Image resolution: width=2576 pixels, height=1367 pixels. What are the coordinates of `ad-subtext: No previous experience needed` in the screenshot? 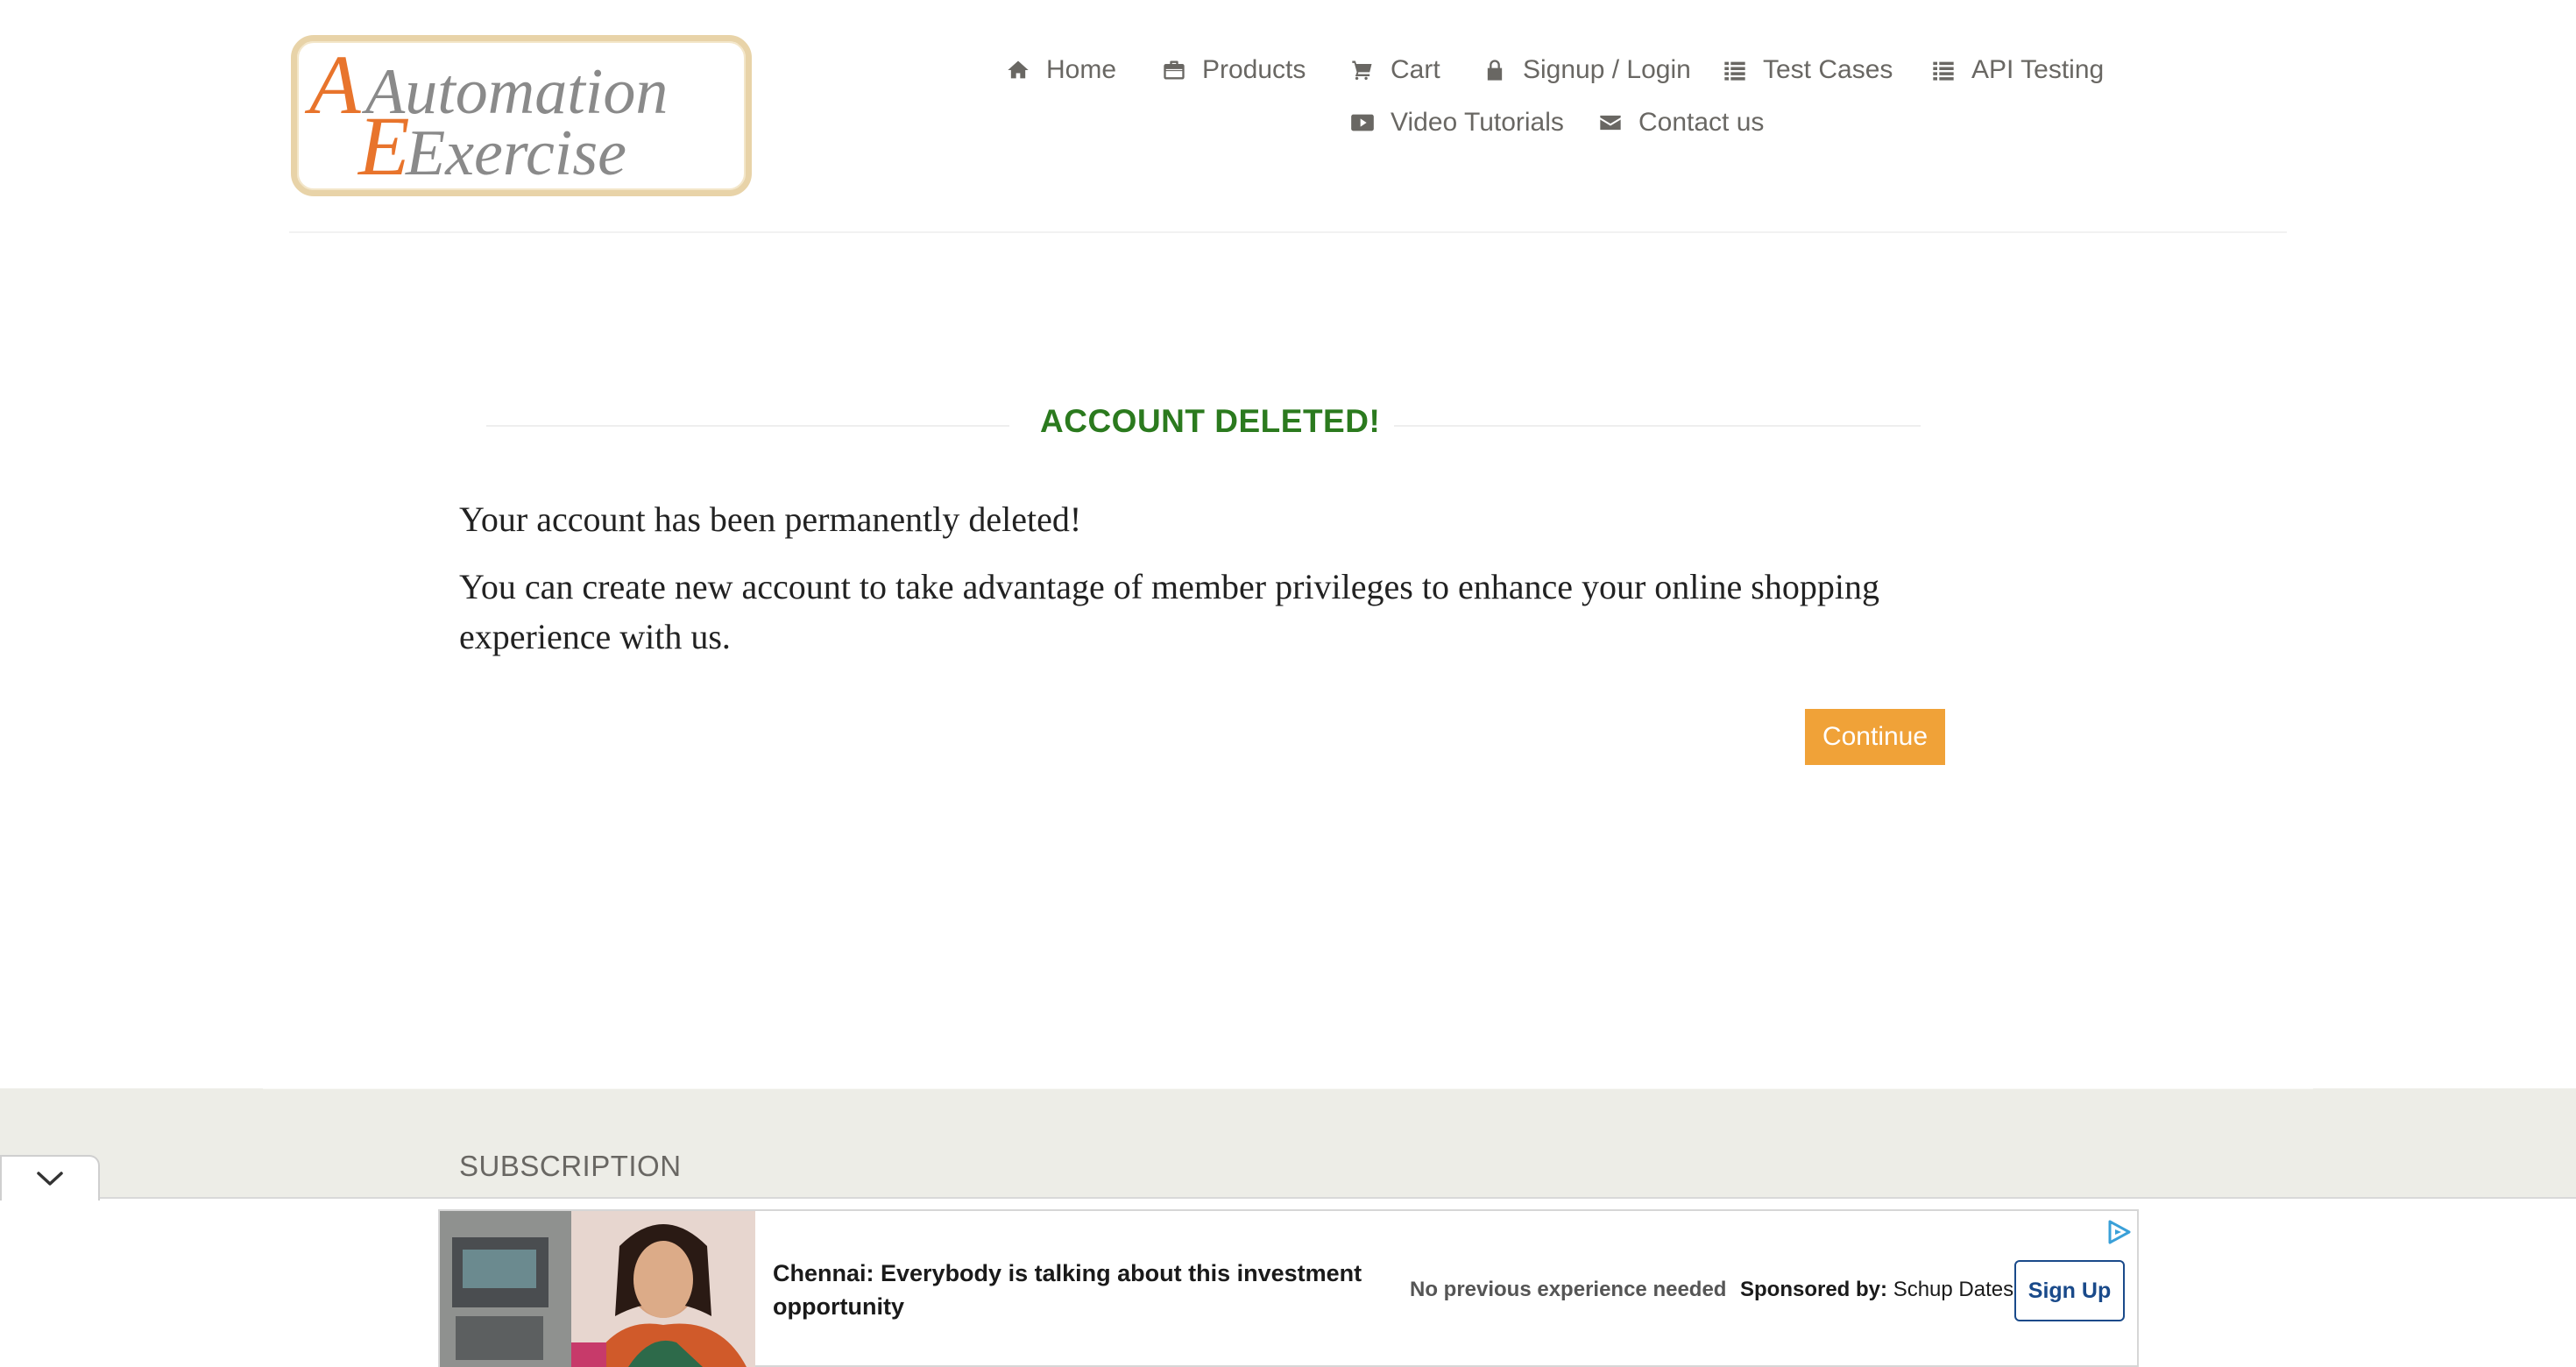 It's located at (1568, 1289).